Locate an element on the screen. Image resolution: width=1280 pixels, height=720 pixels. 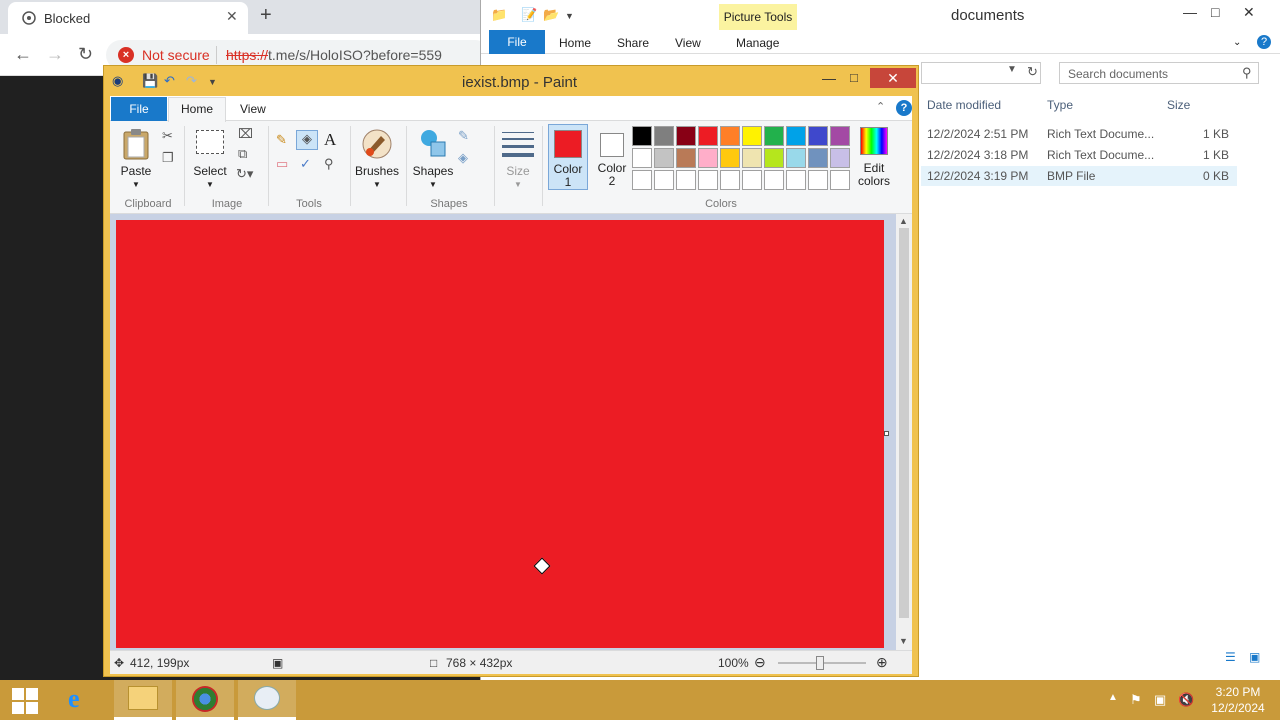
ribbon-expand-icon: ⌄ is located at coordinates (1237, 42).